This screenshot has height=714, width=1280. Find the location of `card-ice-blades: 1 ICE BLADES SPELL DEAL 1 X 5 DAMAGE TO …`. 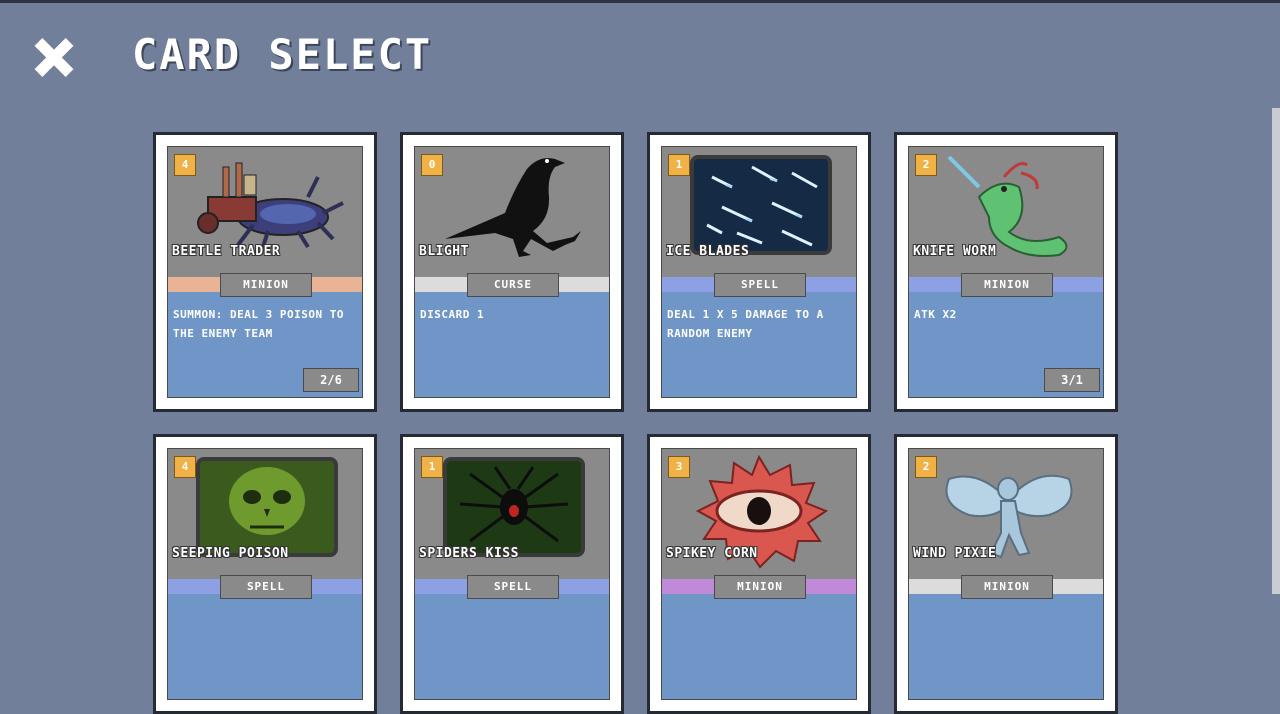

card-ice-blades: 1 ICE BLADES SPELL DEAL 1 X 5 DAMAGE TO … is located at coordinates (759, 272).